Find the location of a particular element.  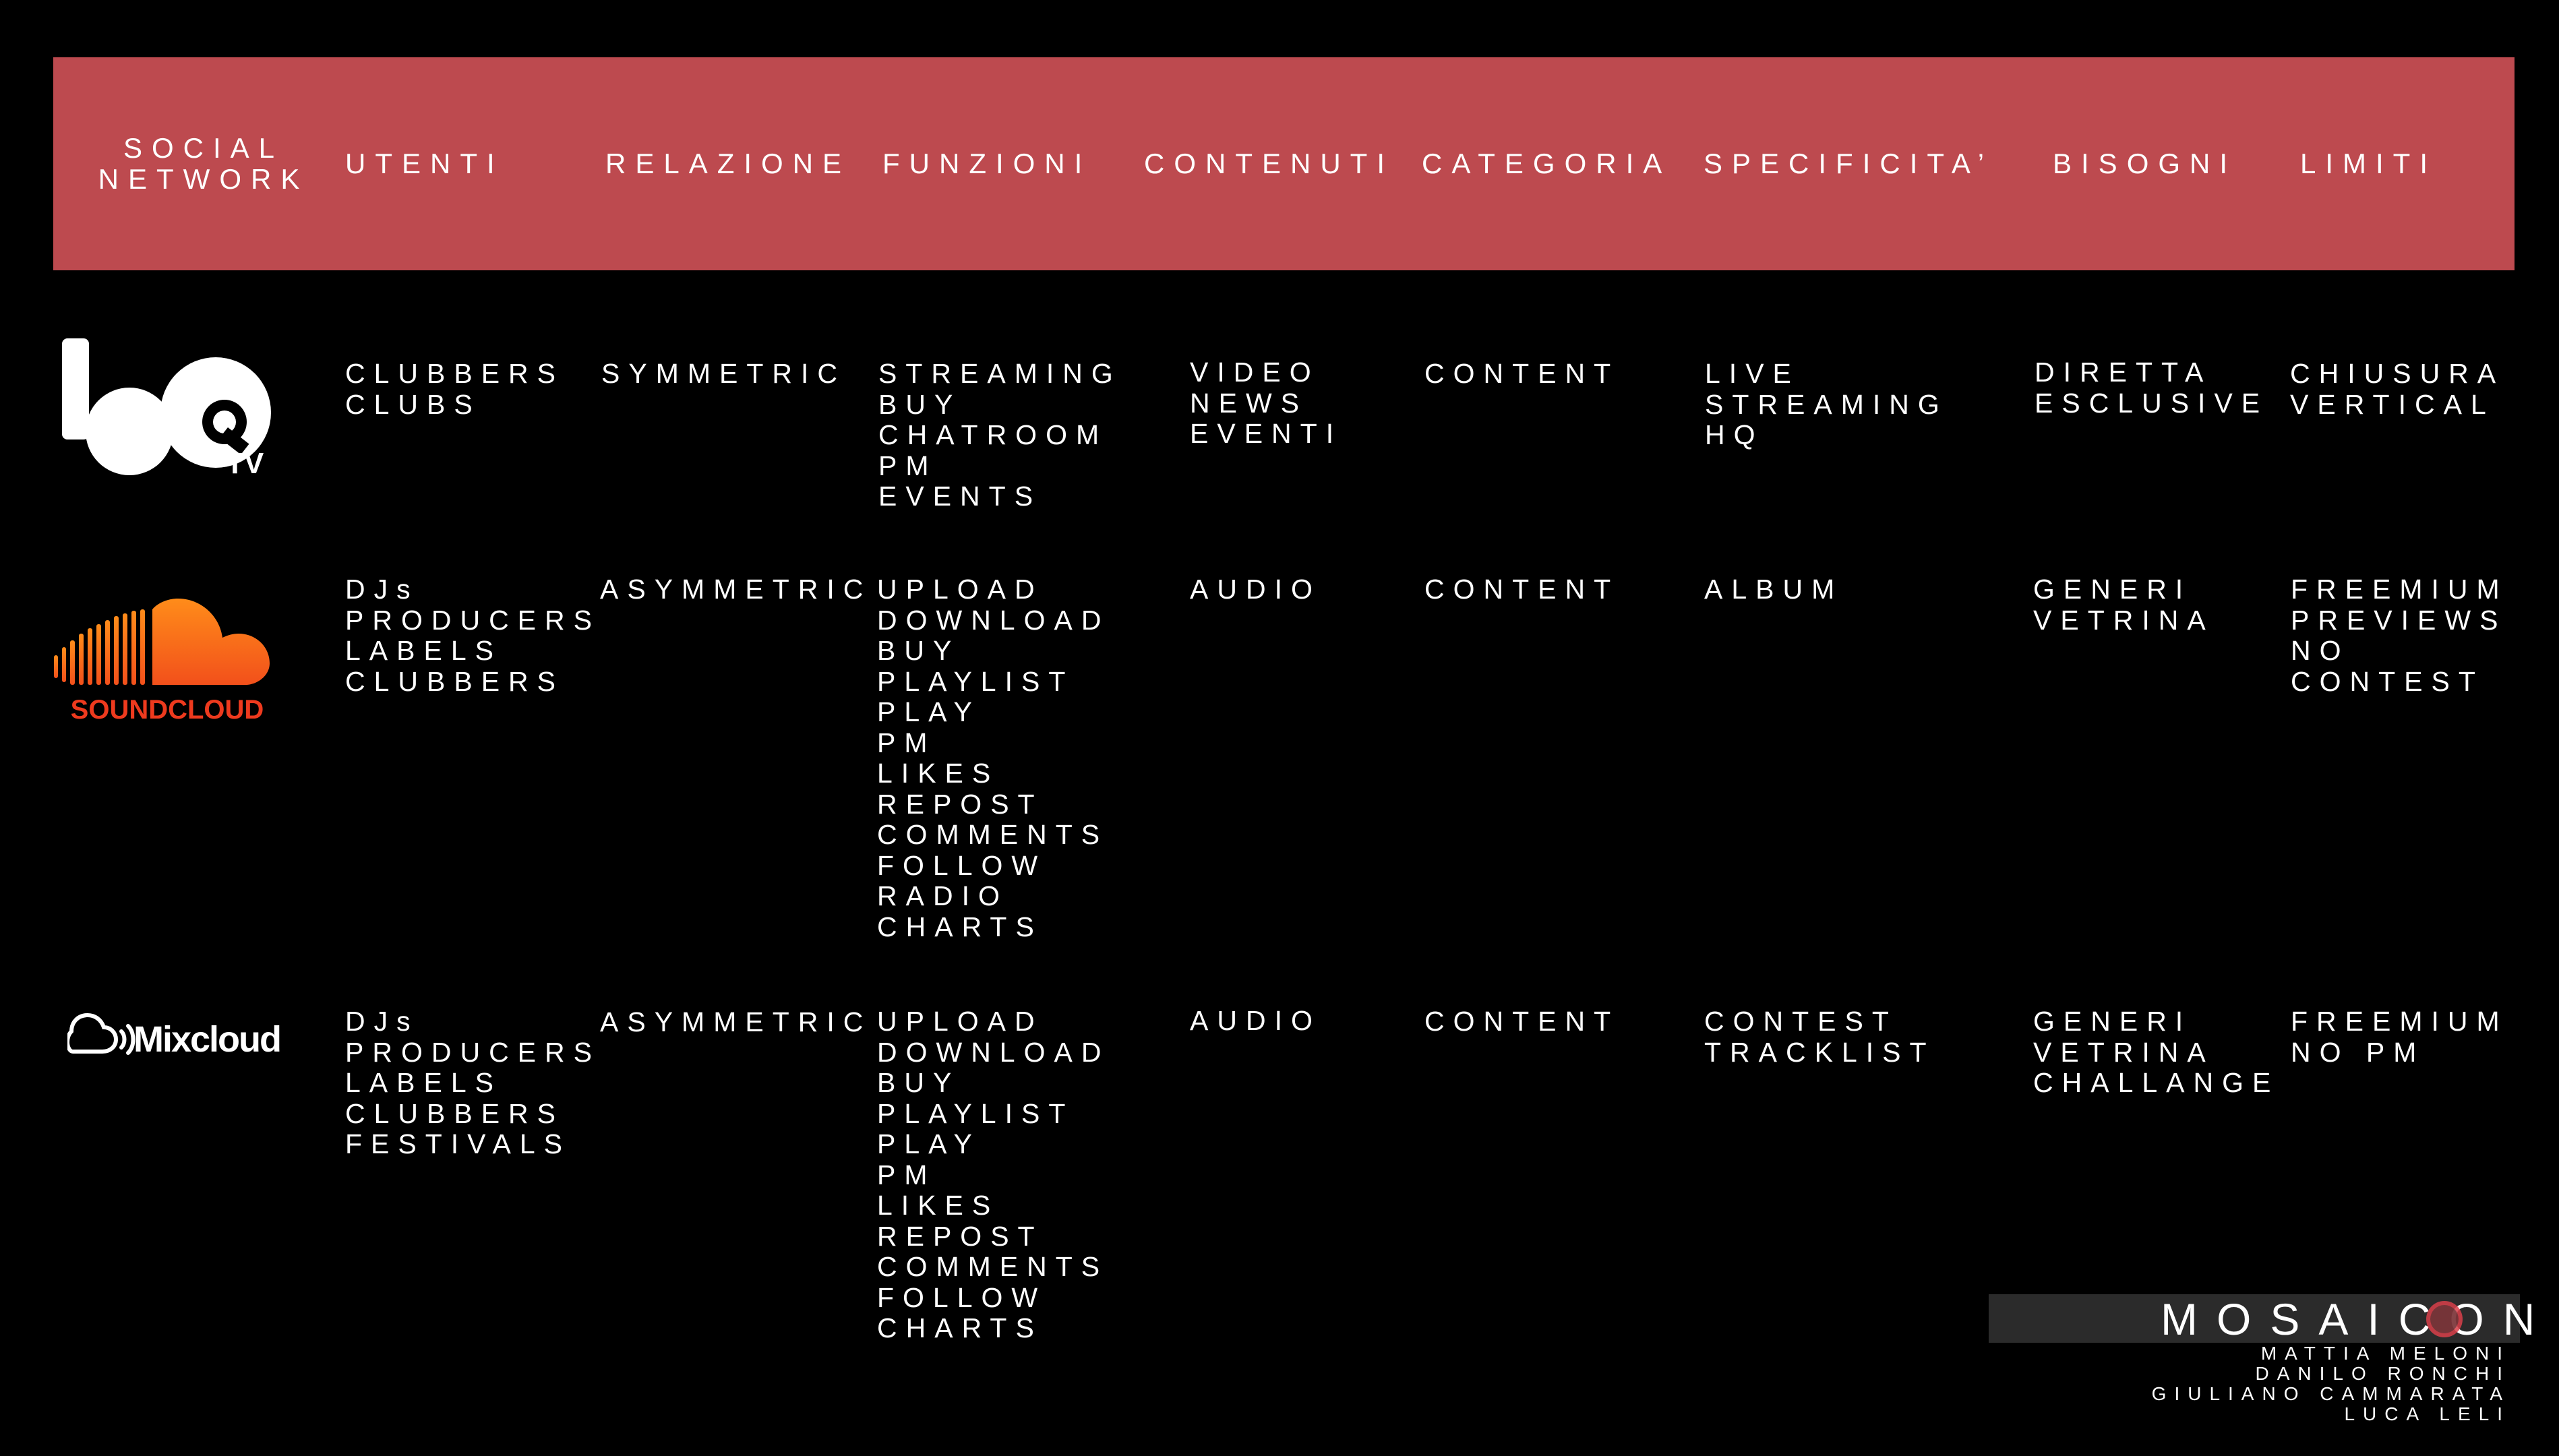

header-specificita: SPECIFICITA’ is located at coordinates (1849, 163).